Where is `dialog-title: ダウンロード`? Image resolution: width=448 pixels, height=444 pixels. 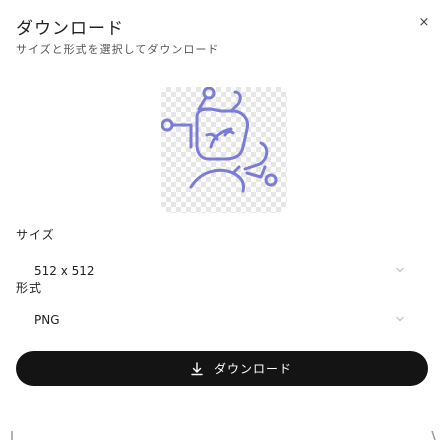
dialog-title: ダウンロード is located at coordinates (70, 29).